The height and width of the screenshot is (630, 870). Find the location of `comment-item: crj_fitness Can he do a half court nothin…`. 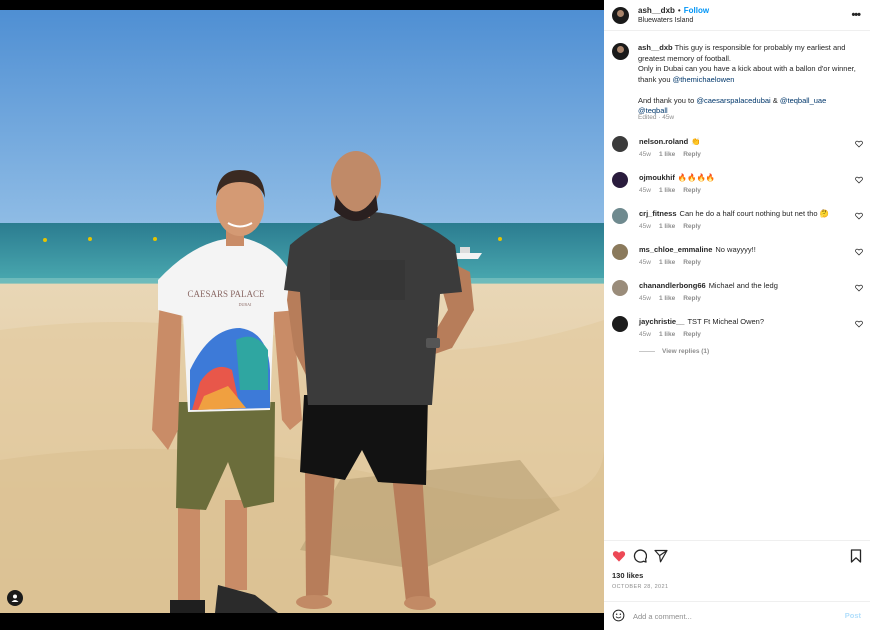

comment-item: crj_fitness Can he do a half court nothin… is located at coordinates (737, 221).